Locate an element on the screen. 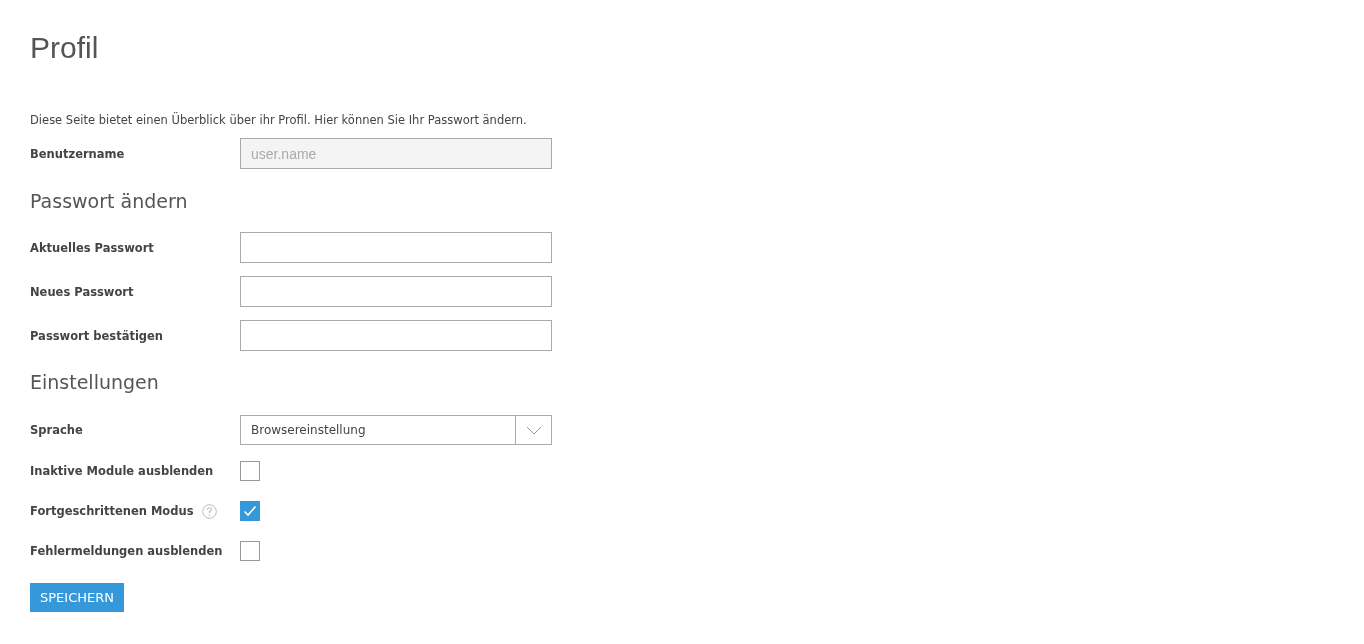  intro-text: Diese Seite bietet einen Überblick über ihr Profil. Hier können Sie Ihr Passwort ändern. is located at coordinates (278, 120).